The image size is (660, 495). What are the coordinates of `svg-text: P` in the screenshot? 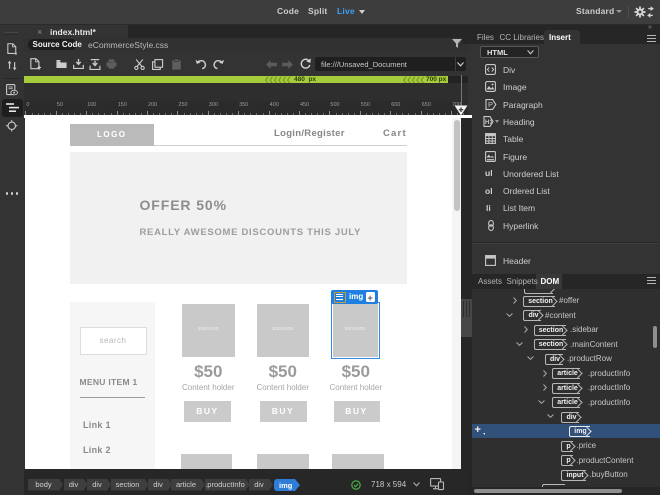 It's located at (490, 104).